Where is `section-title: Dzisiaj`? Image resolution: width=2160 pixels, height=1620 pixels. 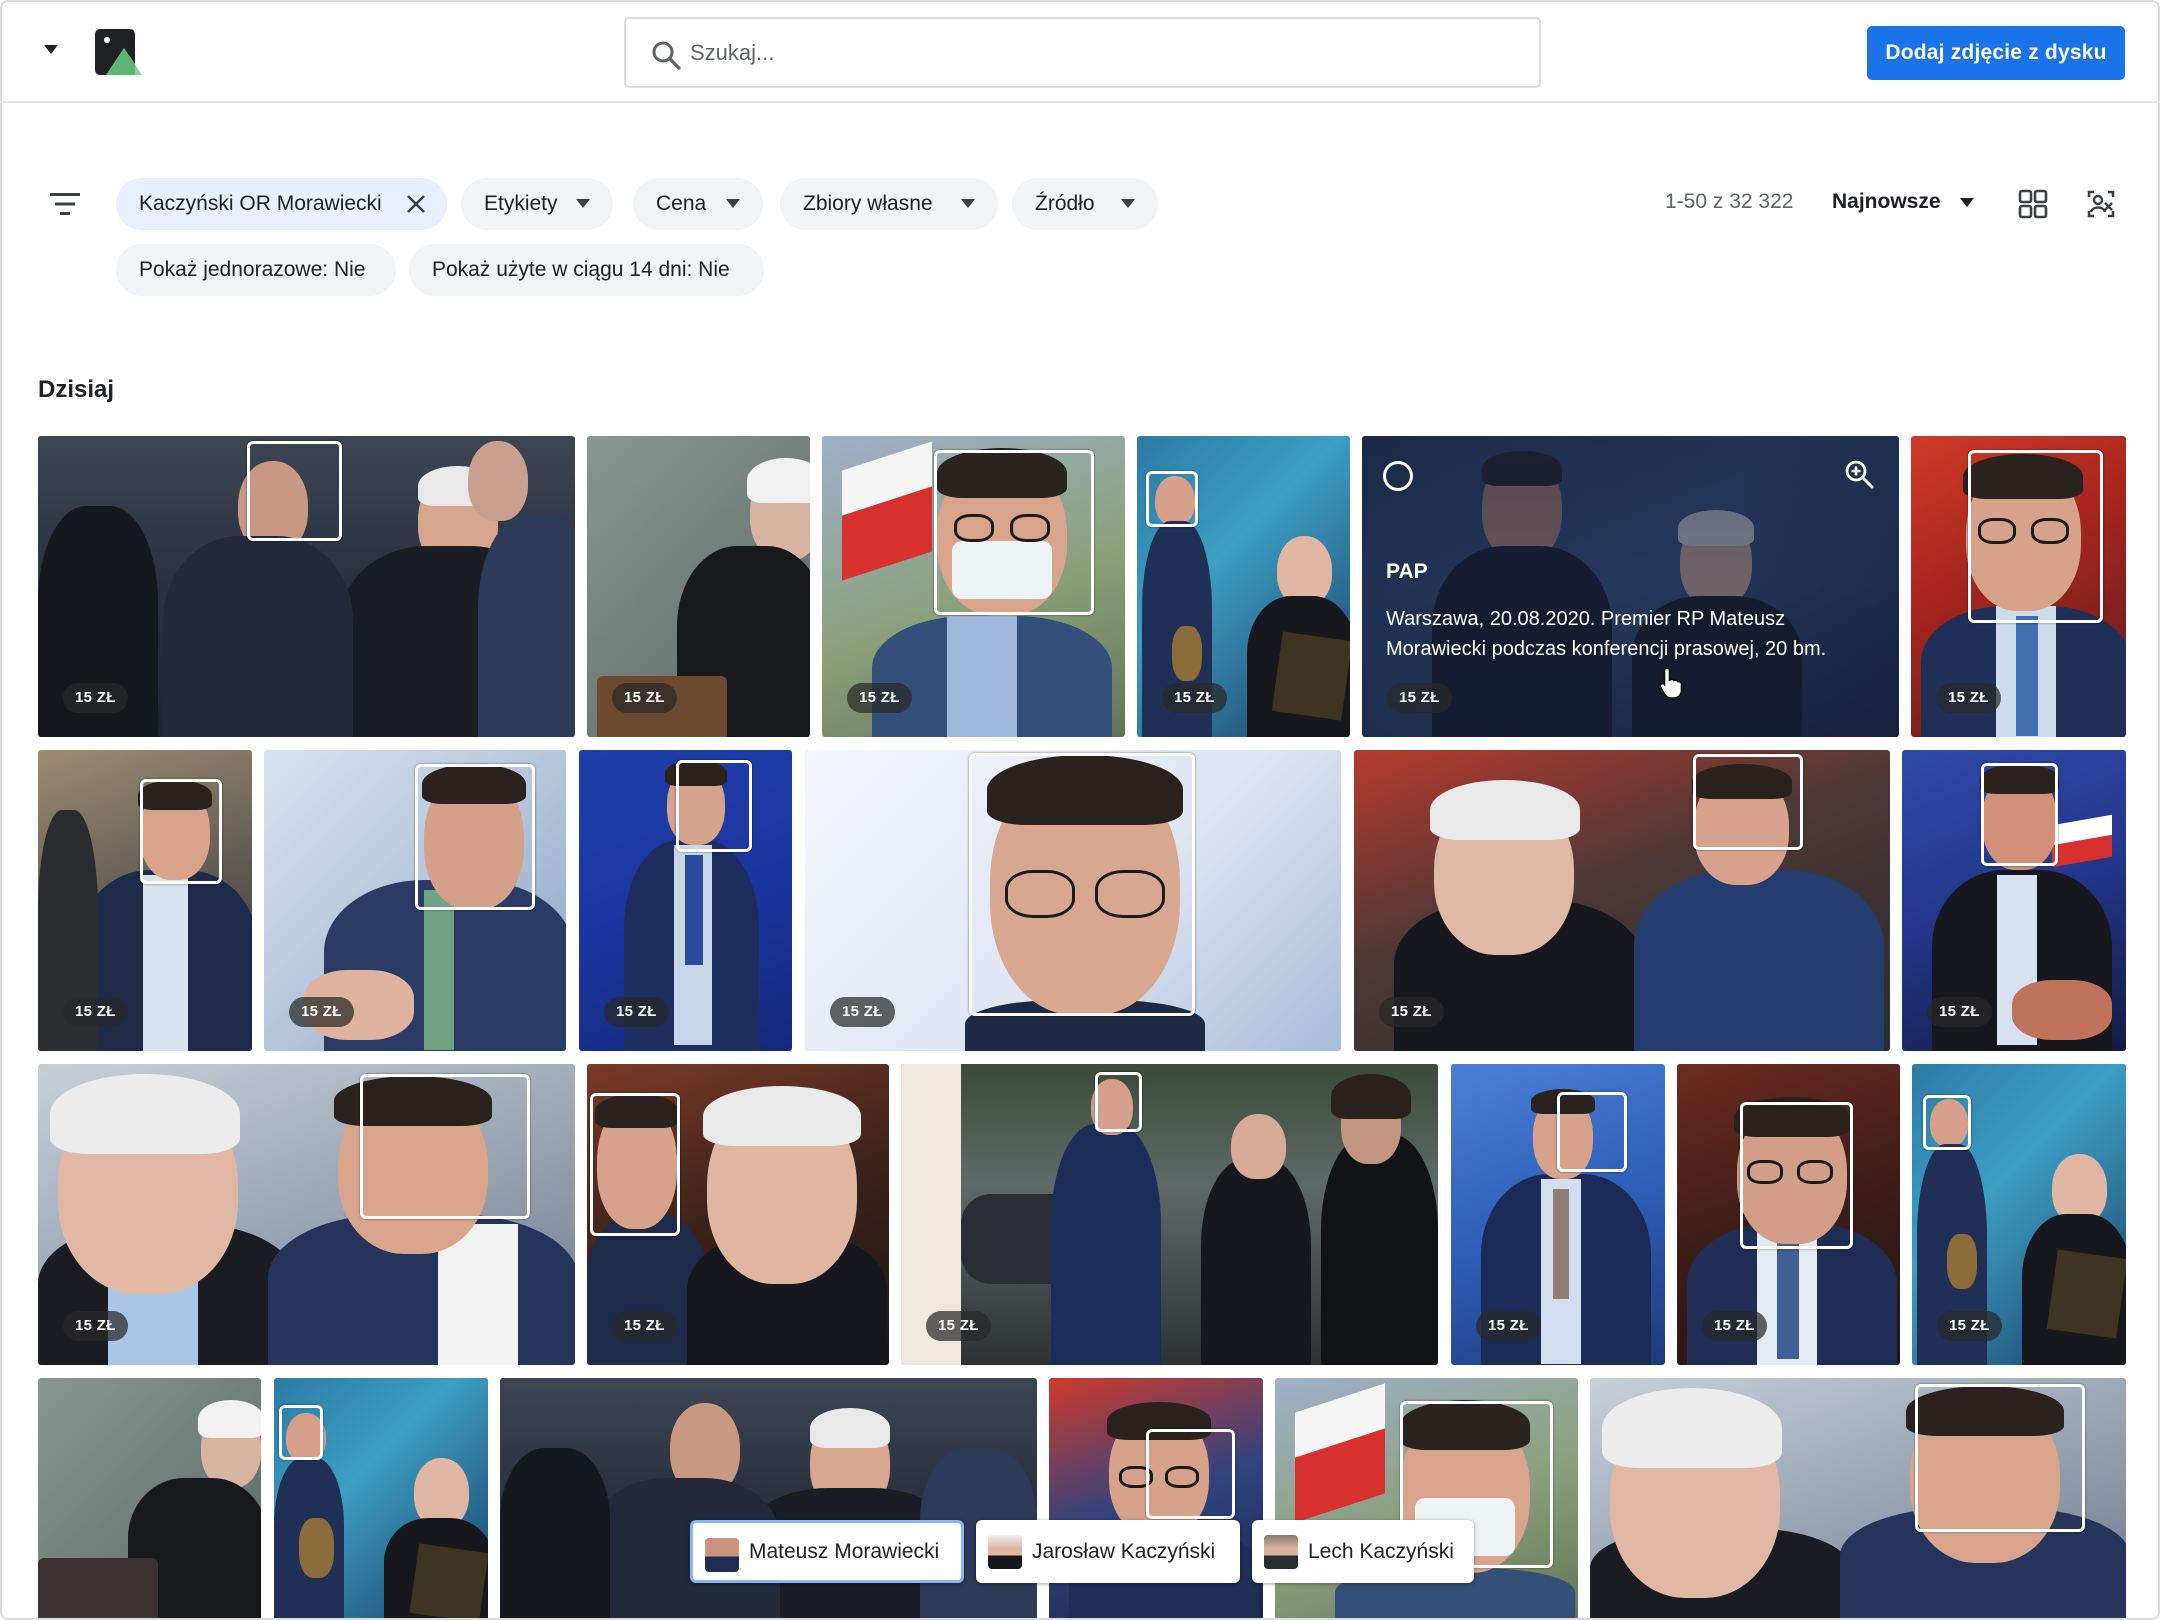
section-title: Dzisiaj is located at coordinates (76, 389).